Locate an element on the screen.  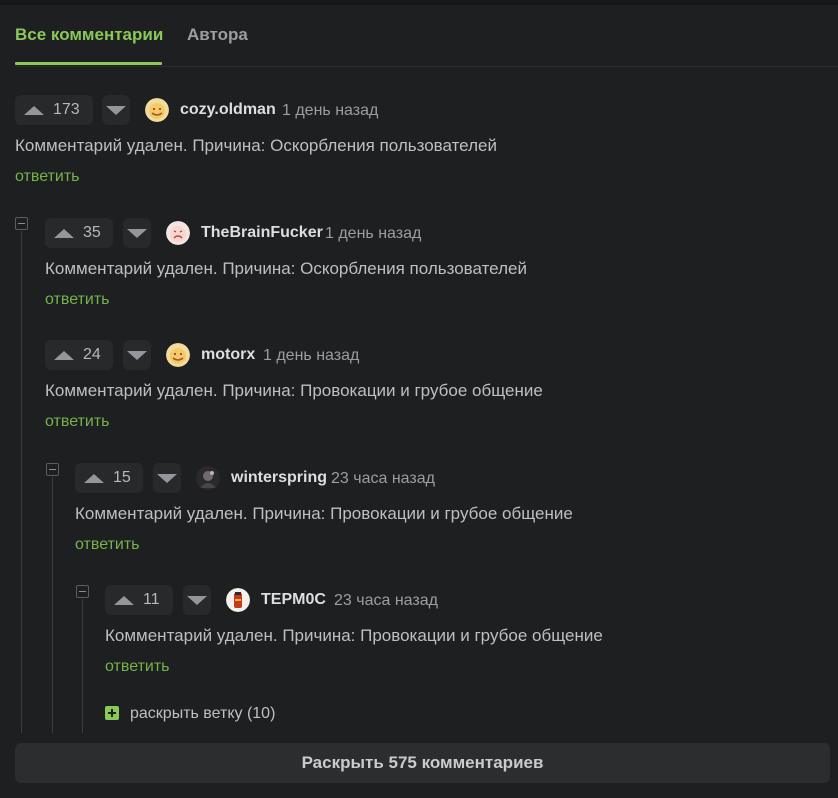
comment-header: 15 winterspring 23 часа назад is located at coordinates (375, 478).